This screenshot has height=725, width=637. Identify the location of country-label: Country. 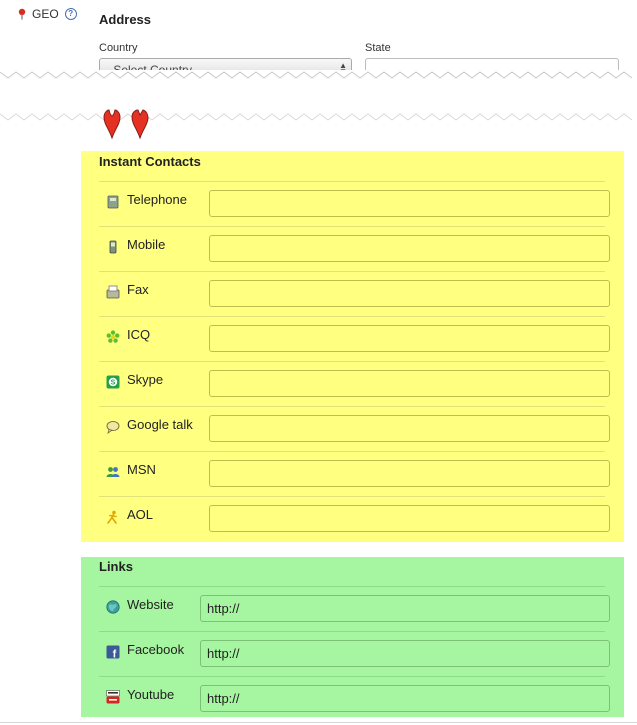
(118, 48).